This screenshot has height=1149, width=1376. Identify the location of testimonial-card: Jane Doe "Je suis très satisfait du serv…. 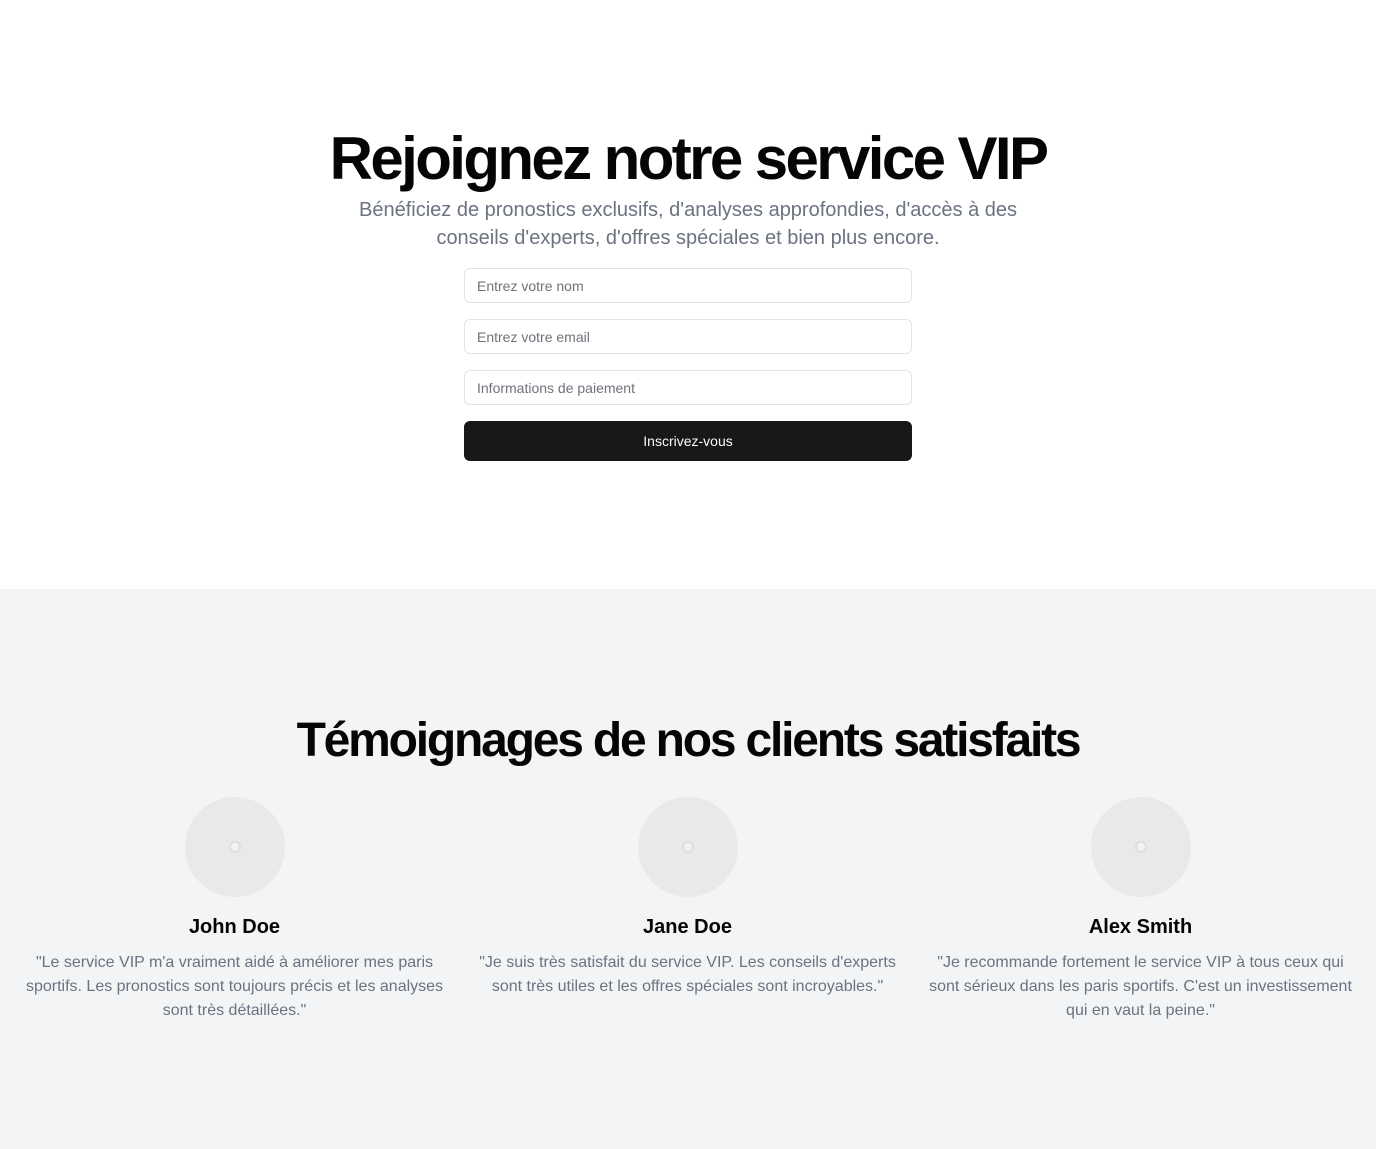
(687, 898).